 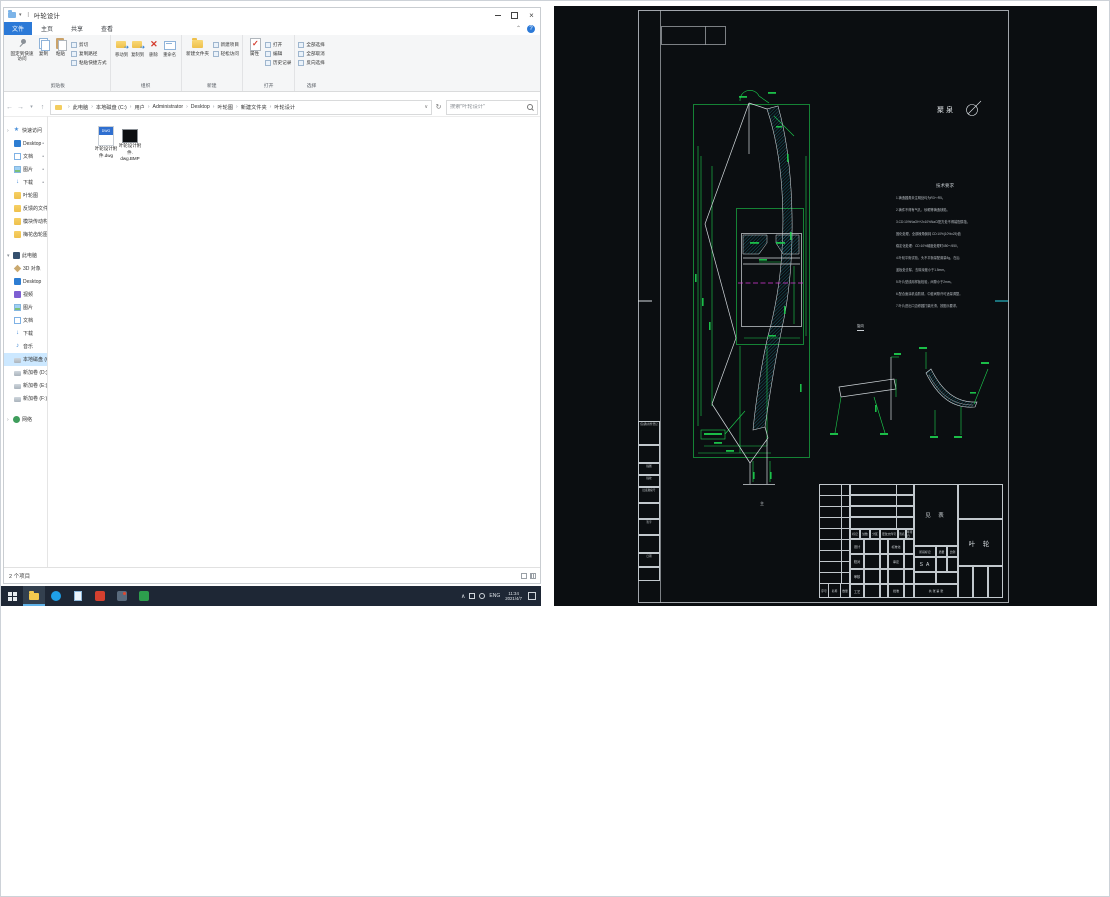 What do you see at coordinates (311, 44) in the screenshot?
I see `ribbon-small-button: 全部选择` at bounding box center [311, 44].